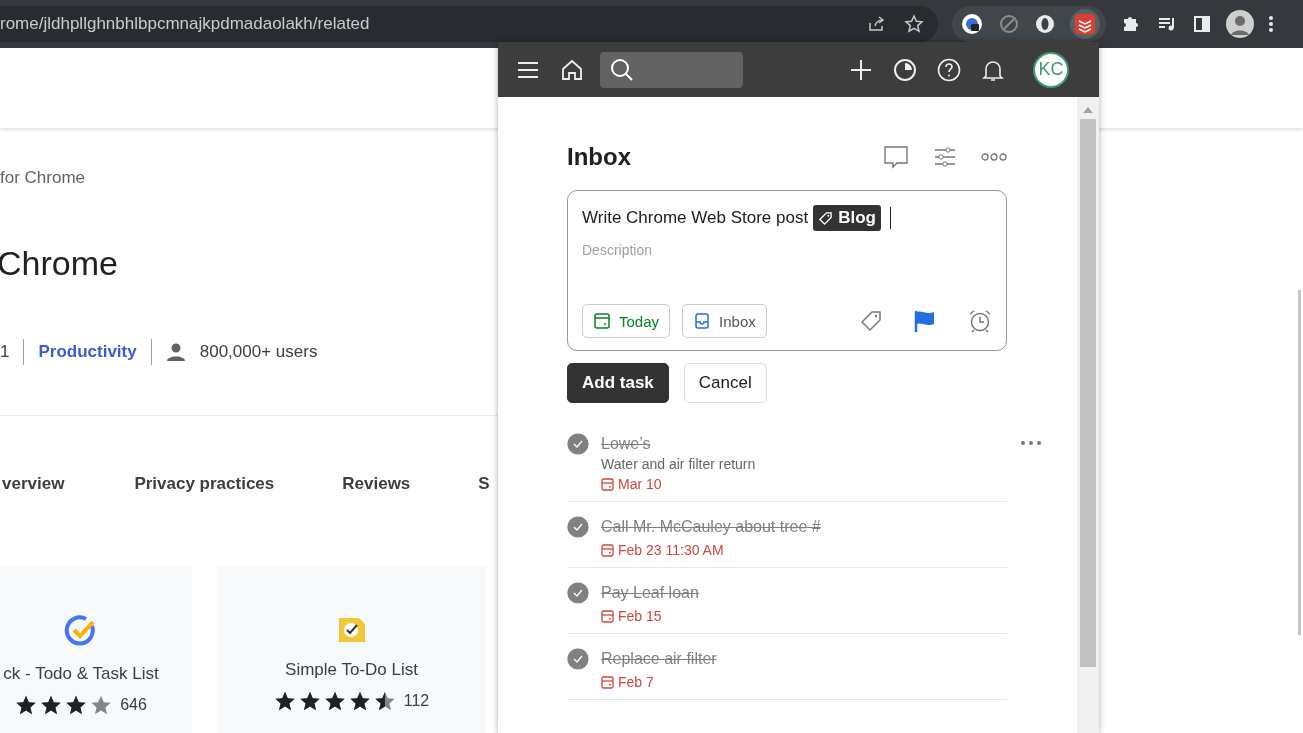  What do you see at coordinates (980, 321) in the screenshot?
I see `alarm-clock-icon` at bounding box center [980, 321].